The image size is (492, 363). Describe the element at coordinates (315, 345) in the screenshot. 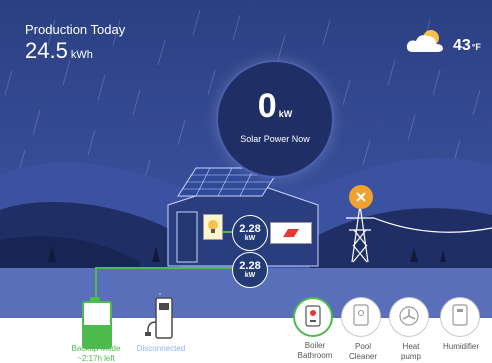

I see `appliance-name-line1: Boiler` at that location.